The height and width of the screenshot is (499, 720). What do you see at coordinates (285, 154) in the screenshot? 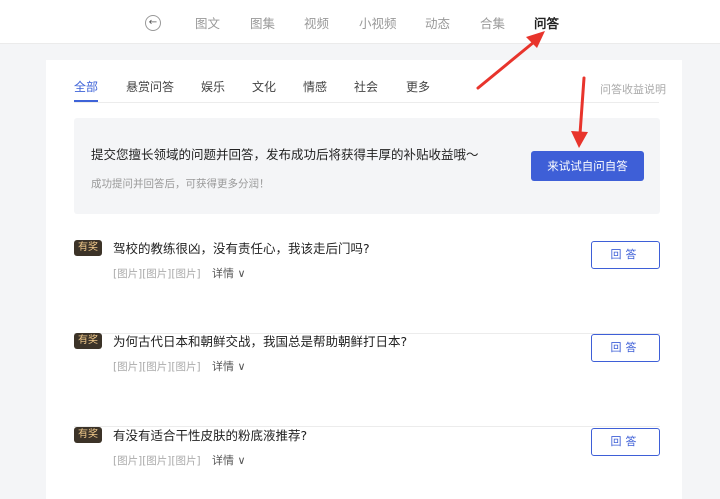
I see `banner-title: 提交您擅长领域的问题并回答，发布成功后将获得丰厚的补贴收益哦～` at bounding box center [285, 154].